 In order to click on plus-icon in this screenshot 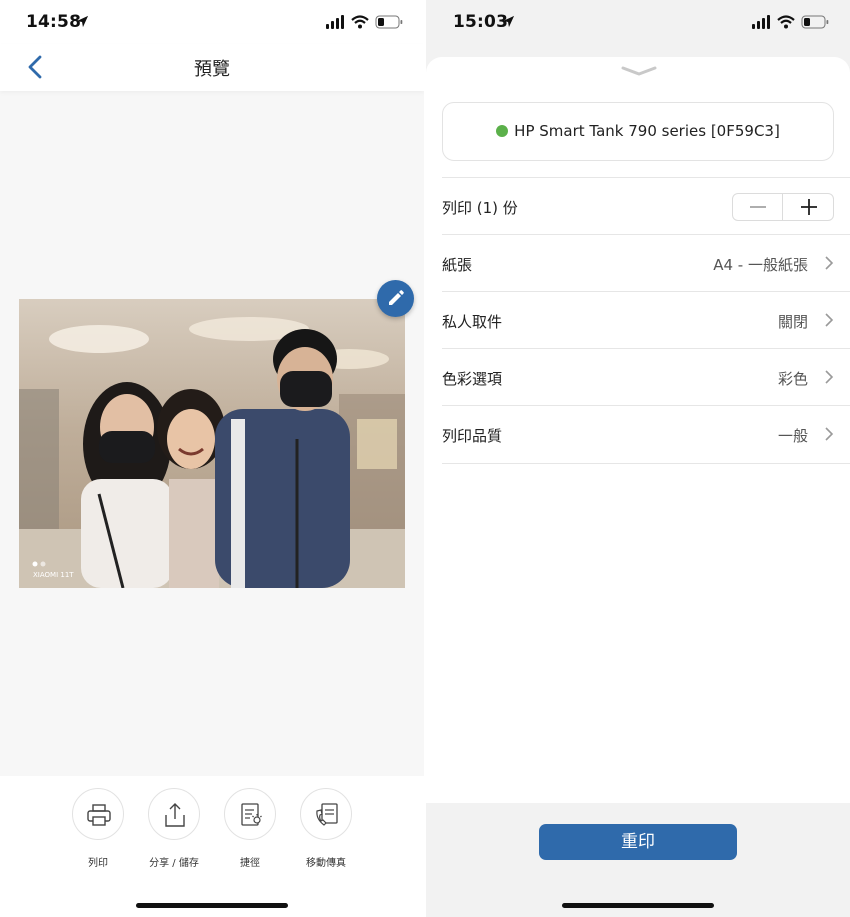, I will do `click(809, 207)`.